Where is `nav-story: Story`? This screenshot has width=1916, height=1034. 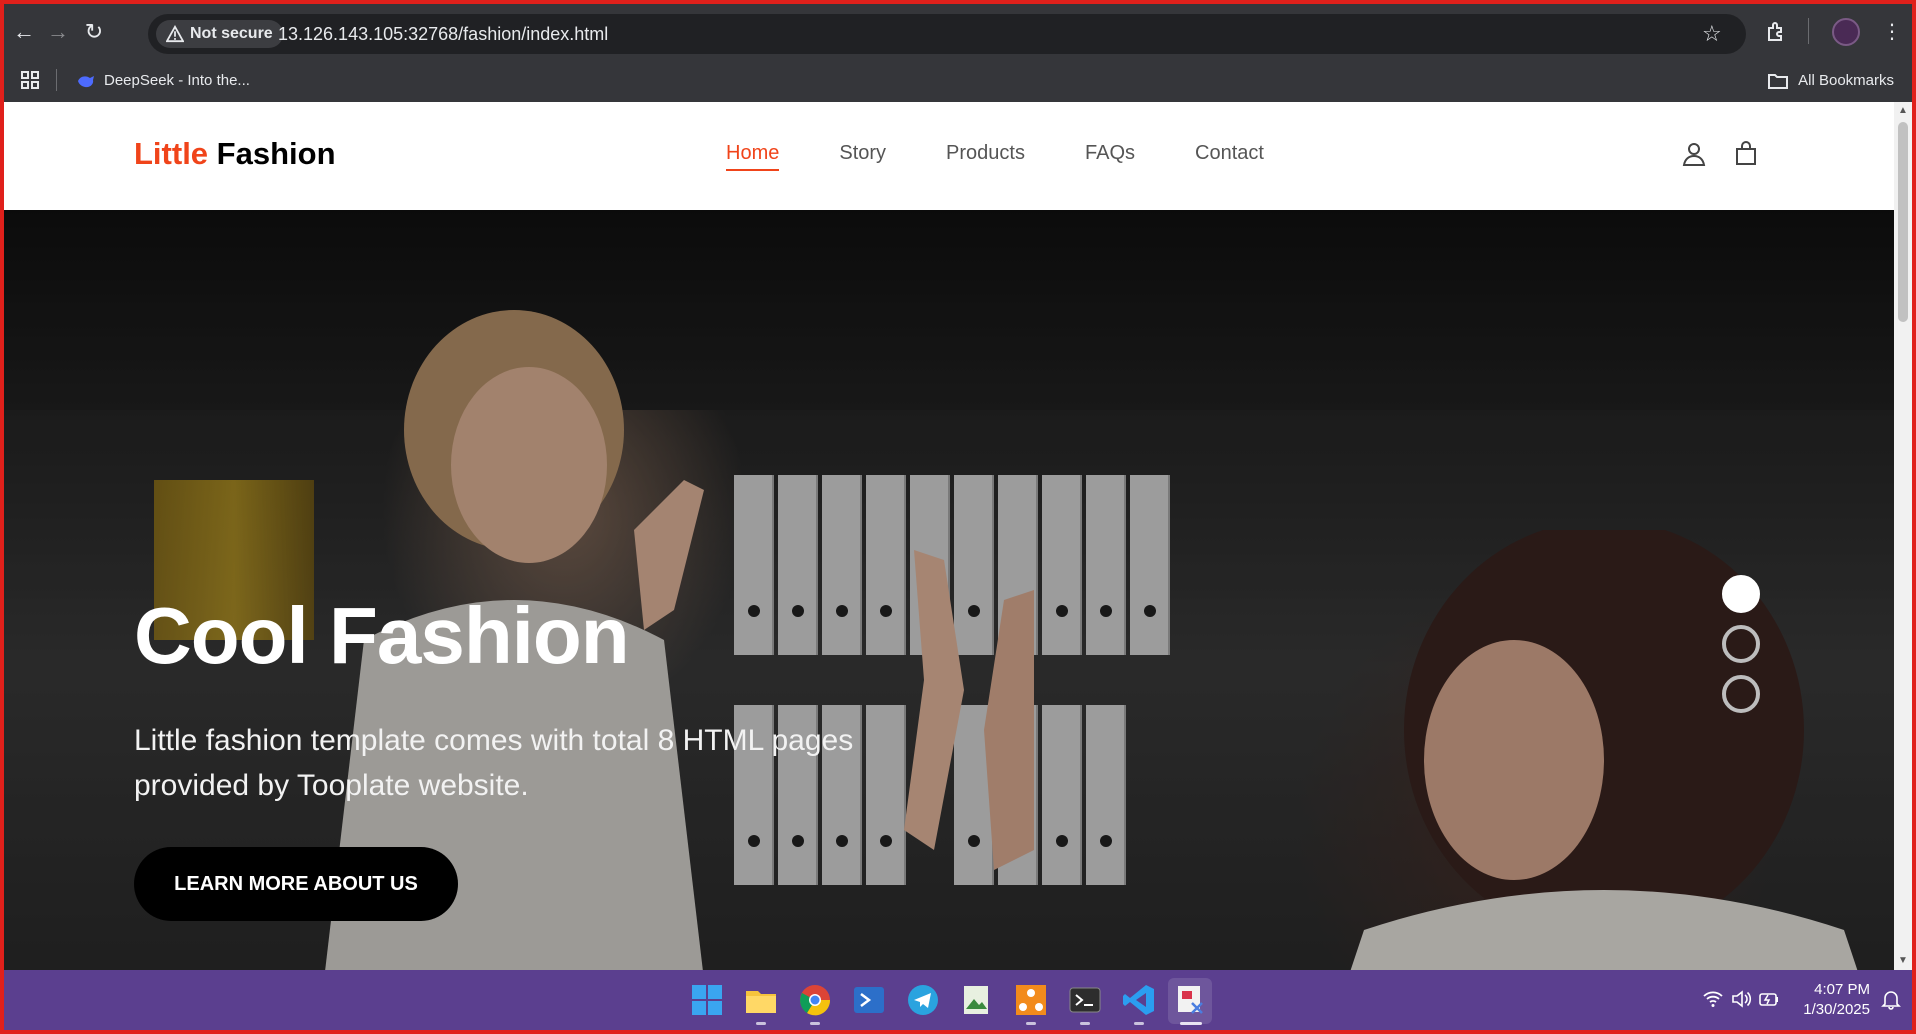 nav-story: Story is located at coordinates (862, 156).